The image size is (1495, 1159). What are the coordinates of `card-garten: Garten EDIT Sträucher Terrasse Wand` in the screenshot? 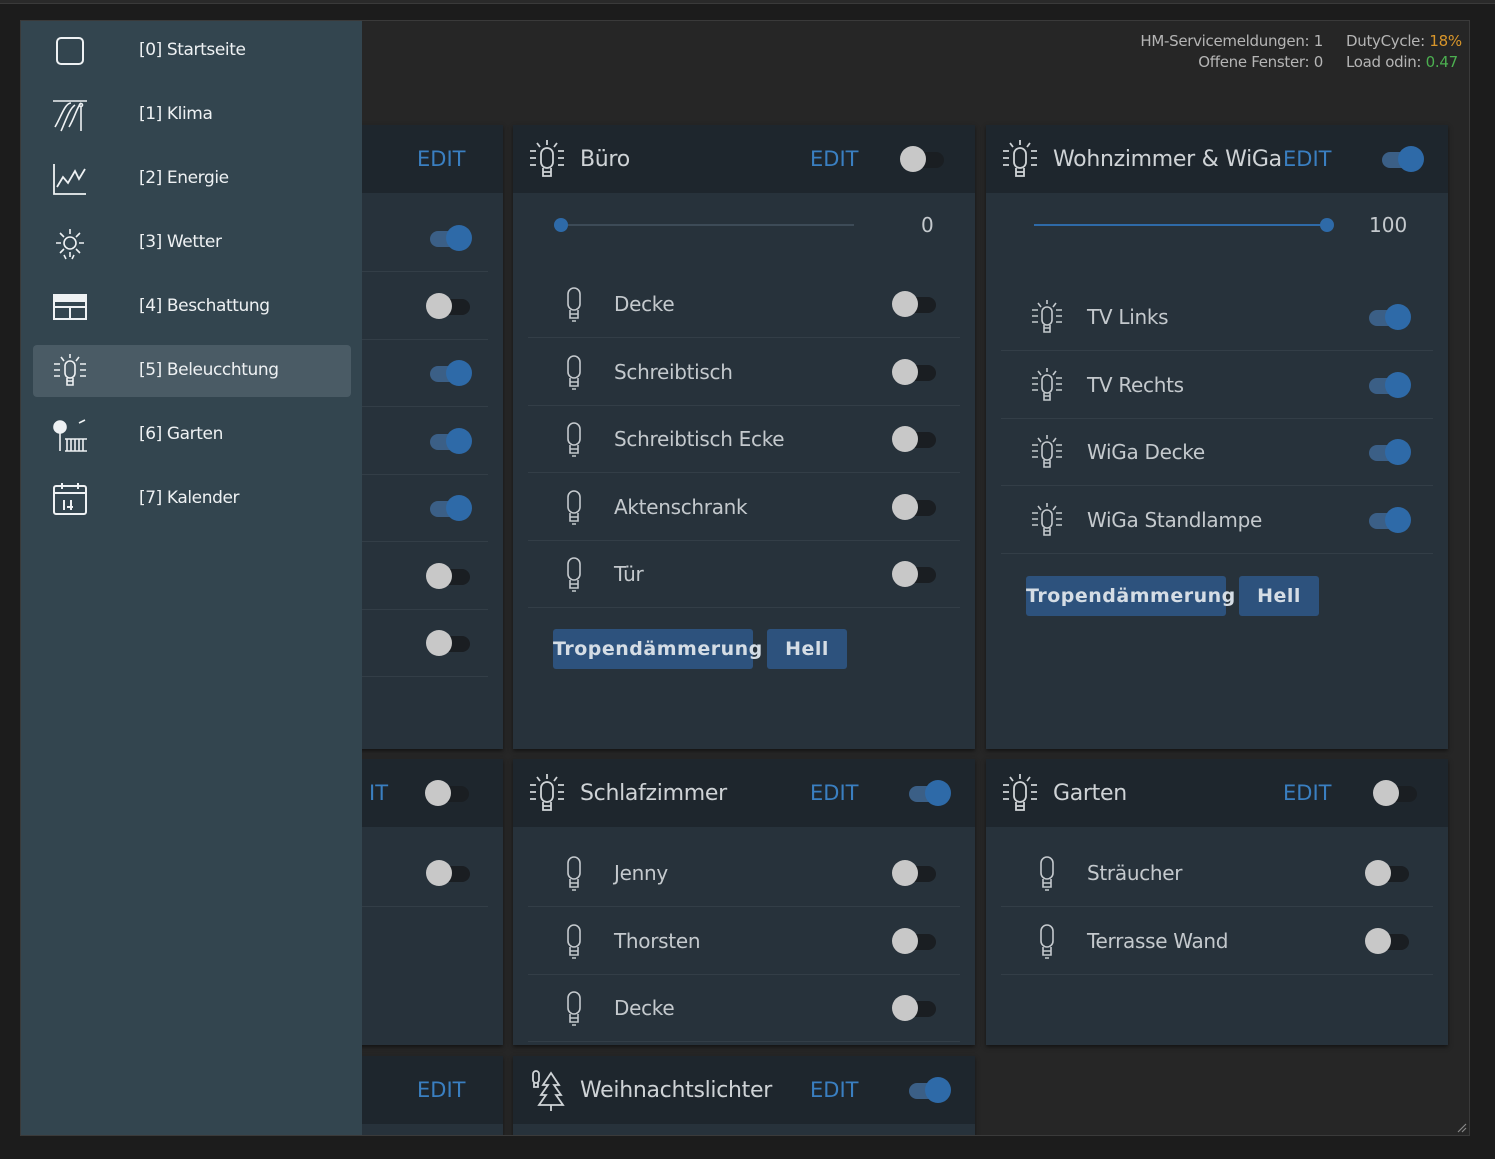 It's located at (1217, 902).